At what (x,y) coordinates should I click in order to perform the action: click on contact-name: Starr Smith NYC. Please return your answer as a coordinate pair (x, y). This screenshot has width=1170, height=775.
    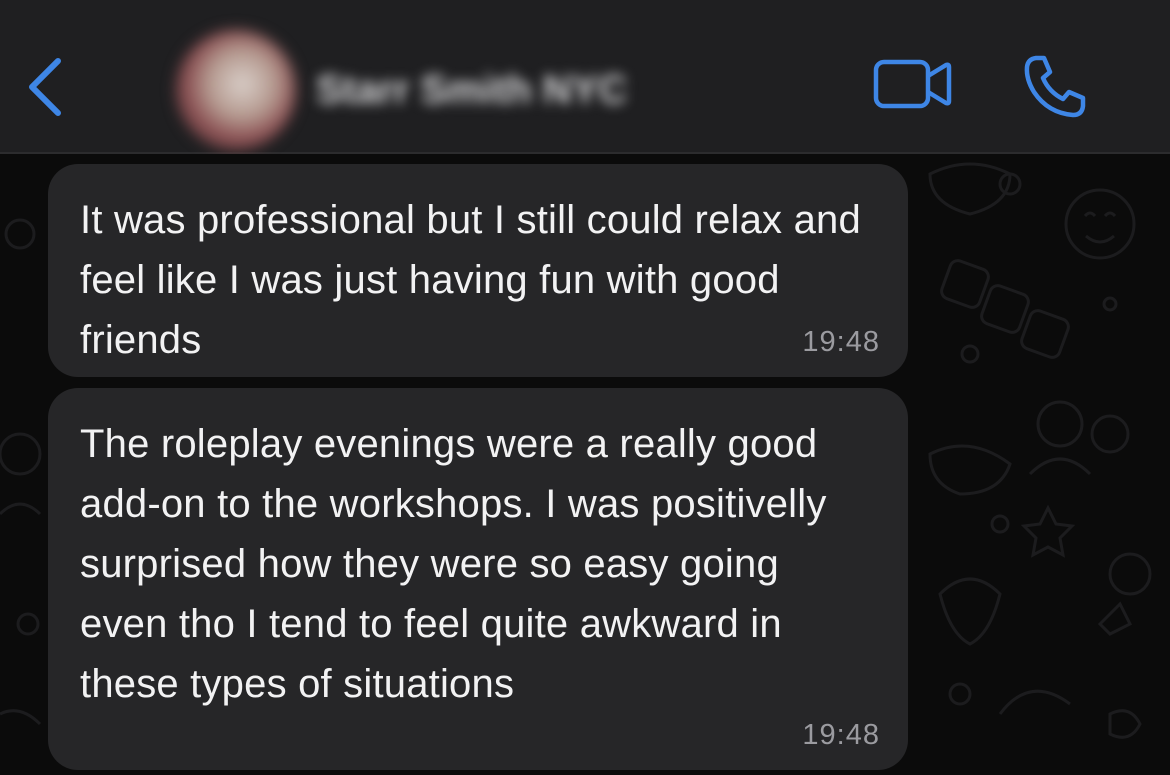
    Looking at the image, I should click on (506, 90).